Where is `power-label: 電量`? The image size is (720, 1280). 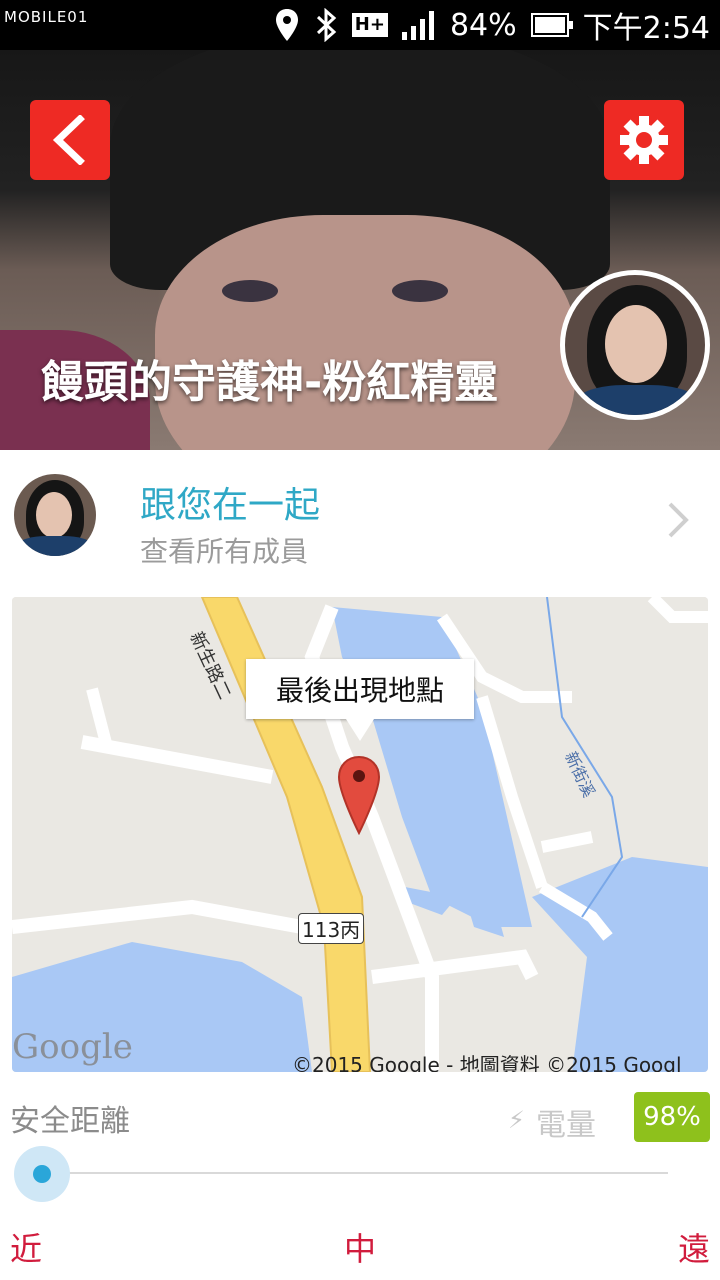 power-label: 電量 is located at coordinates (566, 1125).